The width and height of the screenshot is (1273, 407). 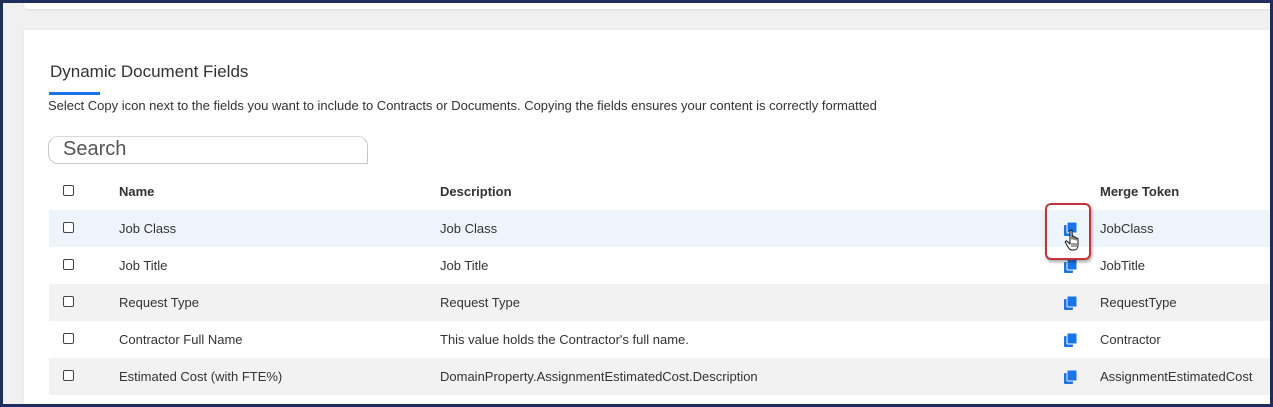 What do you see at coordinates (68, 190) in the screenshot?
I see `select-all-checkbox` at bounding box center [68, 190].